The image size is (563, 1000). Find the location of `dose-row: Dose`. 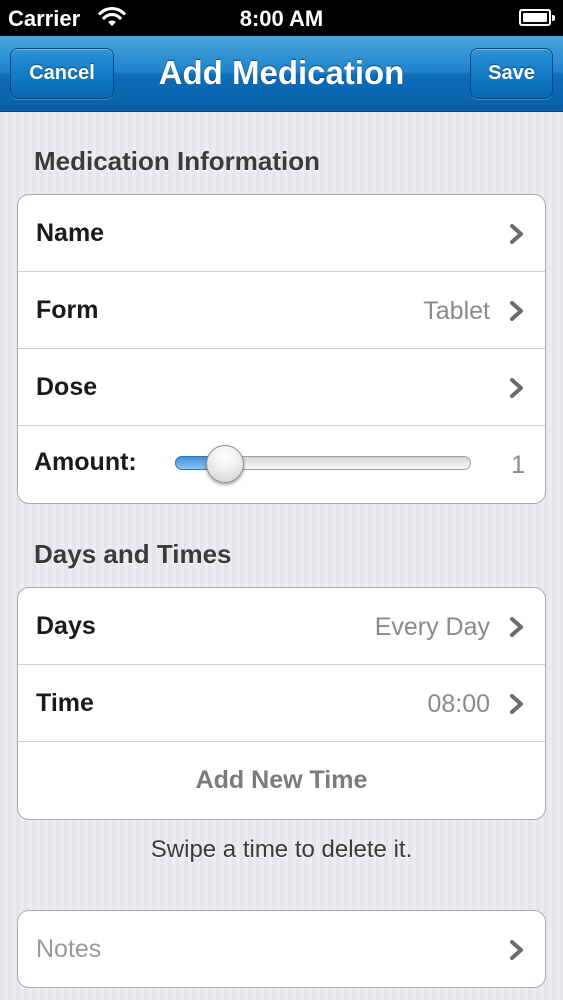

dose-row: Dose is located at coordinates (281, 387).